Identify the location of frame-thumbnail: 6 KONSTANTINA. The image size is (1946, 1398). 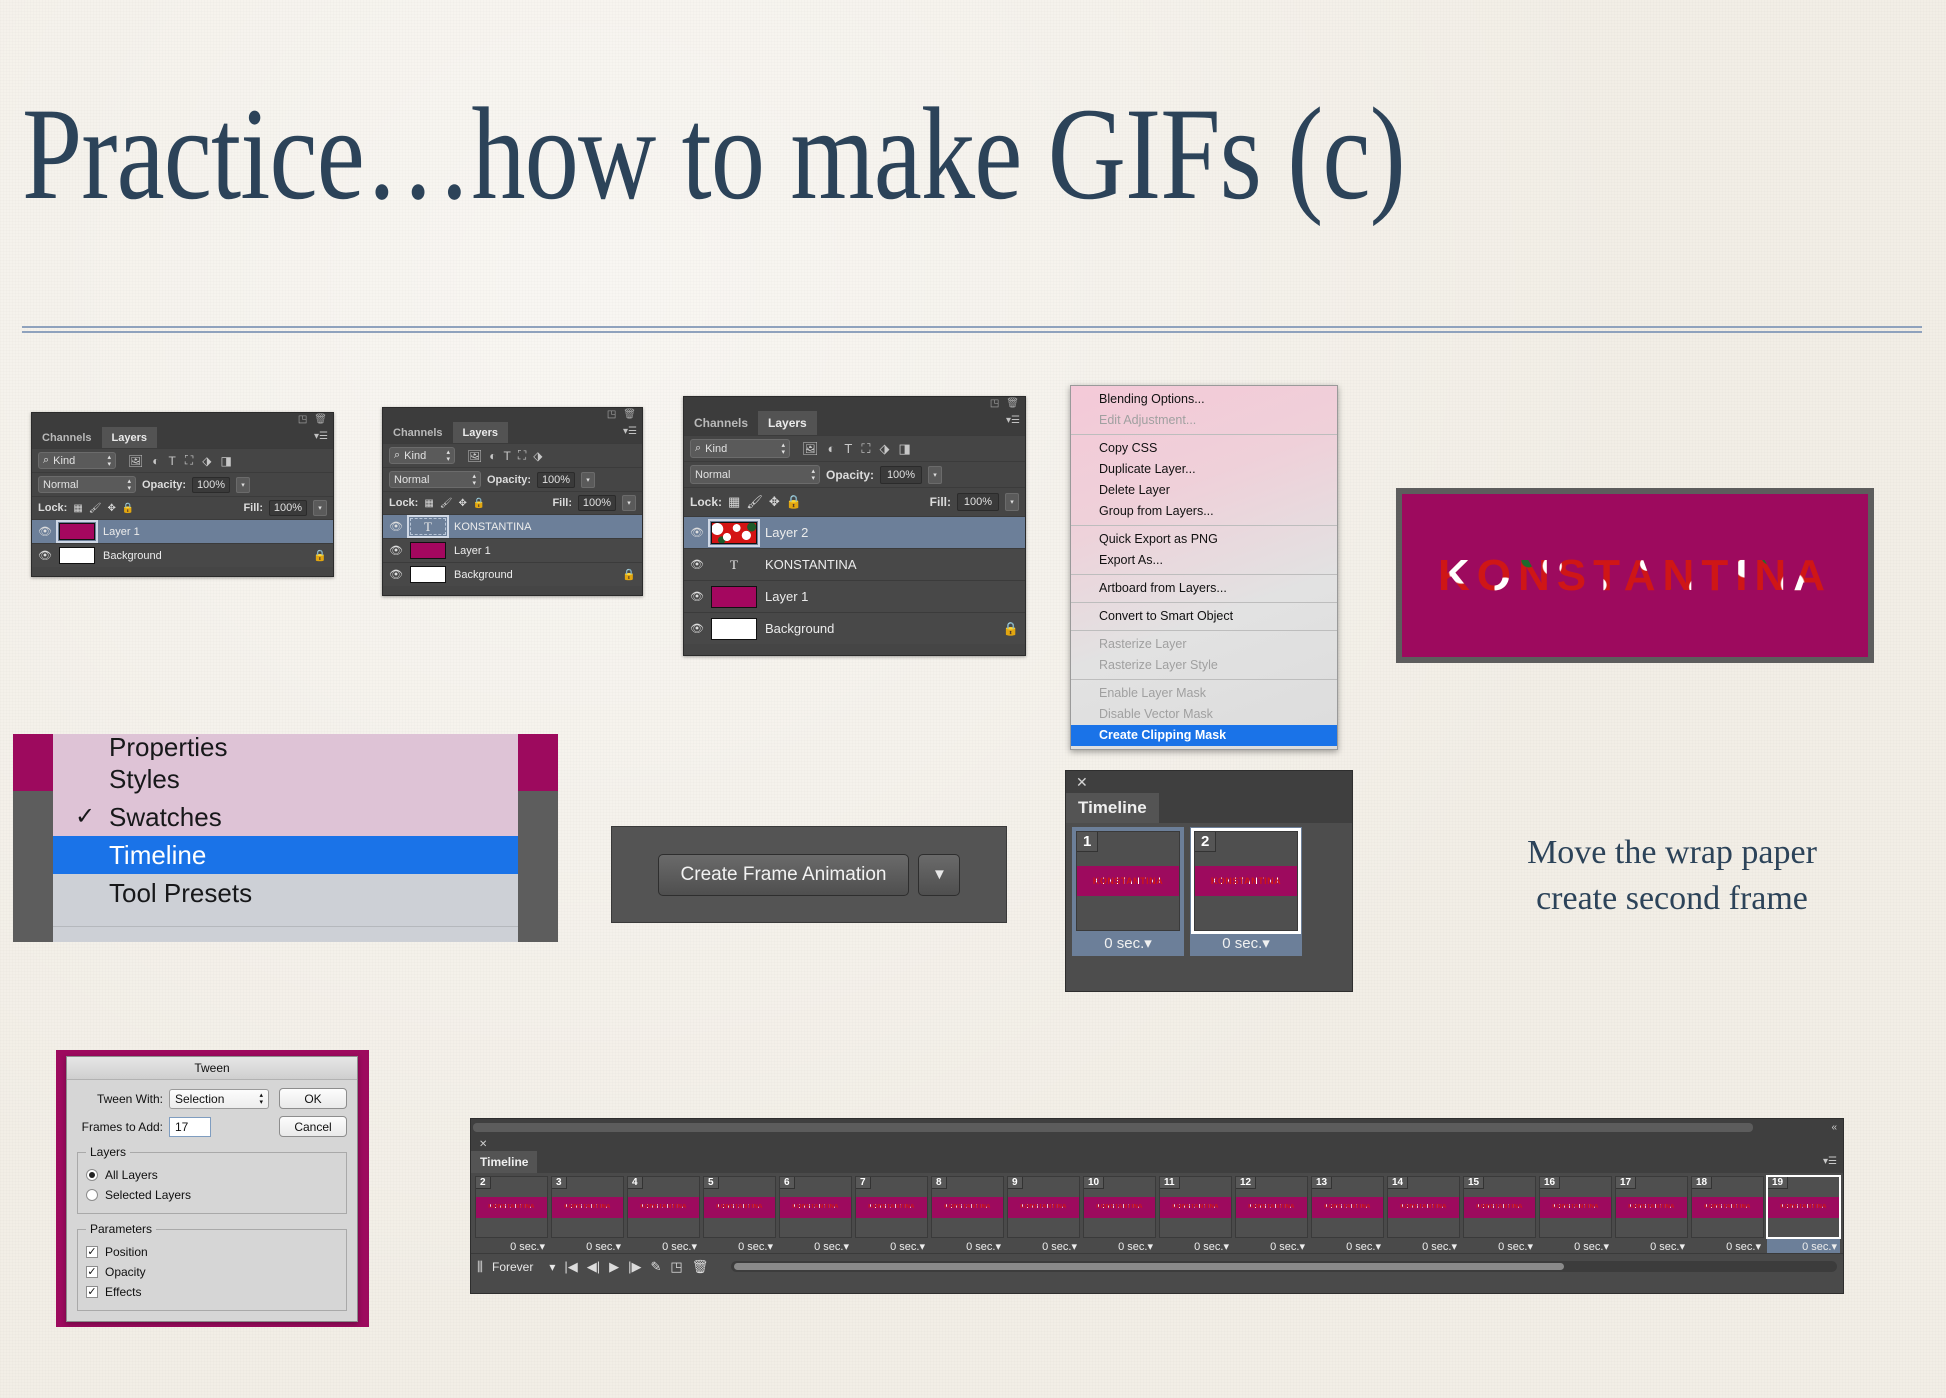
(815, 1207).